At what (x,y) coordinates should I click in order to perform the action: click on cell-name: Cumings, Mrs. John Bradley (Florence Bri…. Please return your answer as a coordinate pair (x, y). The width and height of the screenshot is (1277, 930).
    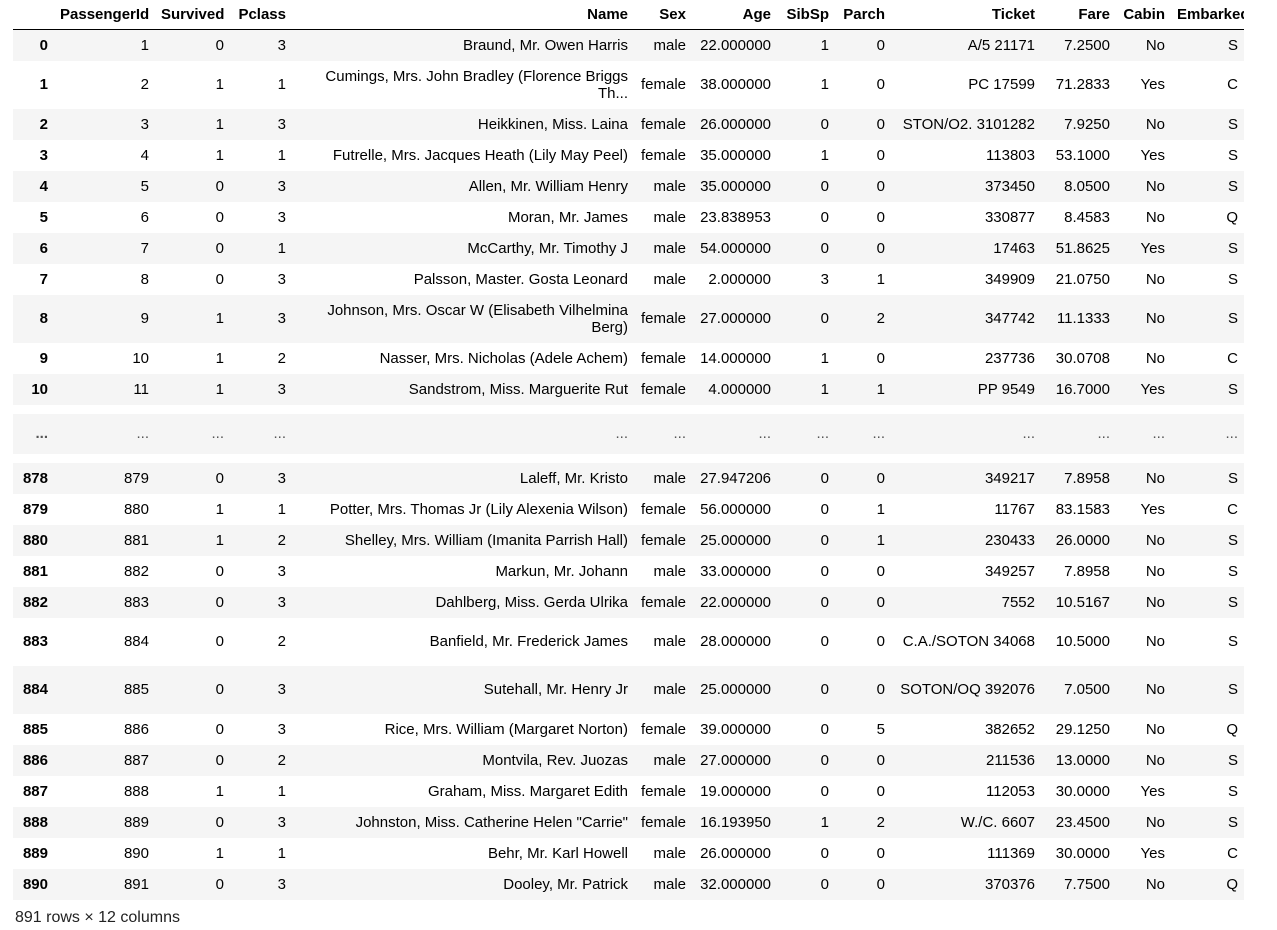
    Looking at the image, I should click on (476, 84).